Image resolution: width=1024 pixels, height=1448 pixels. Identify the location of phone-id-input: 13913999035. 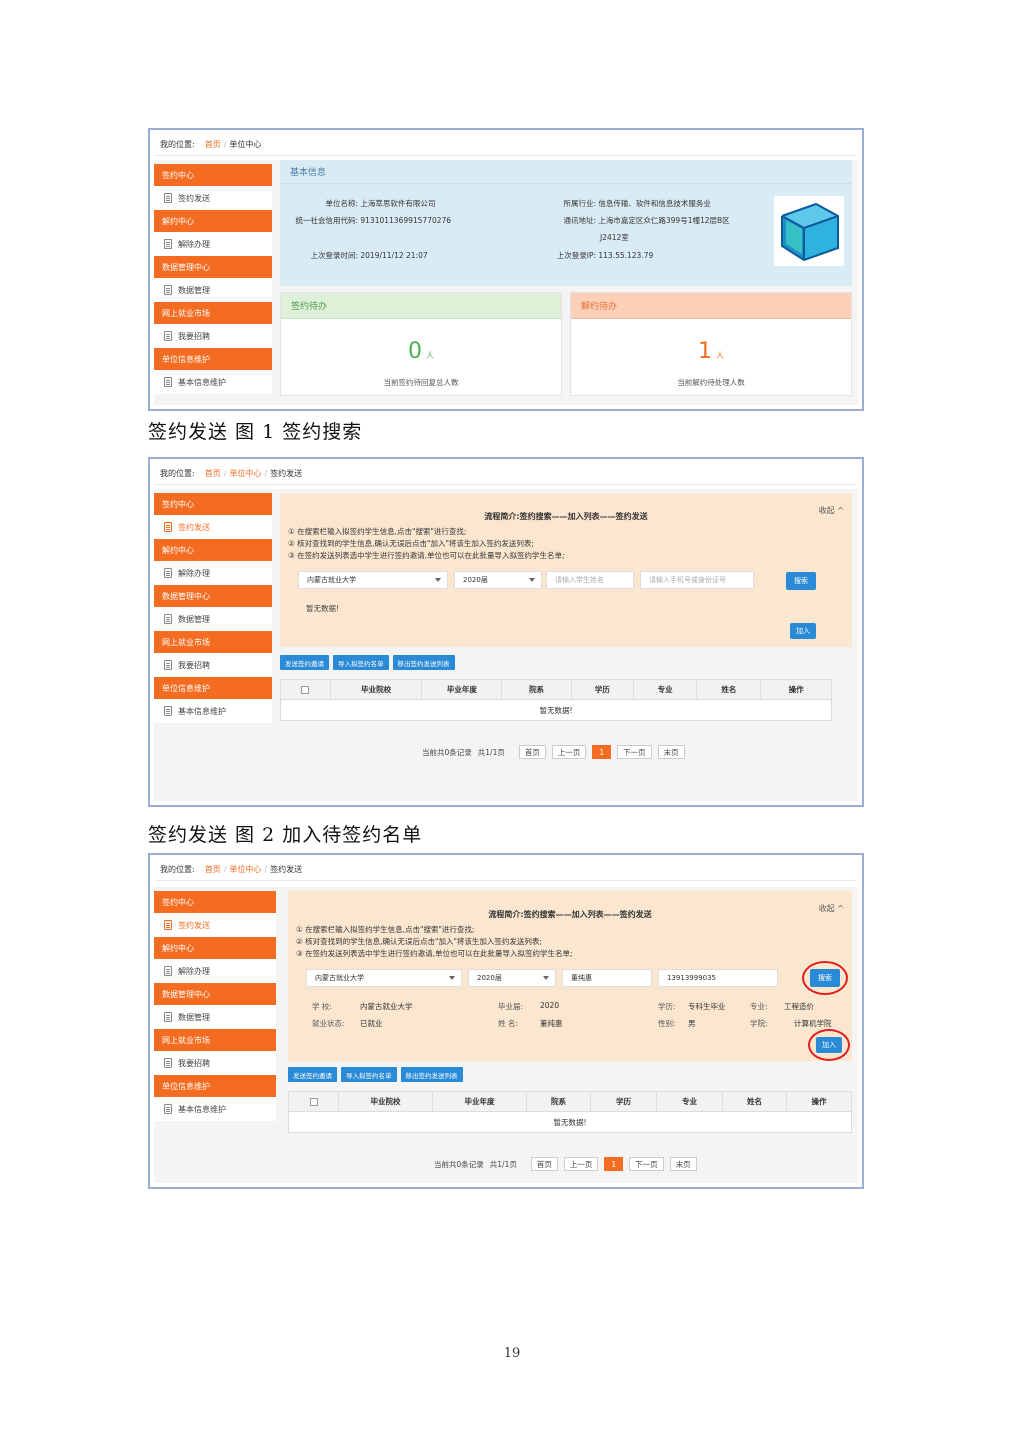
(718, 978).